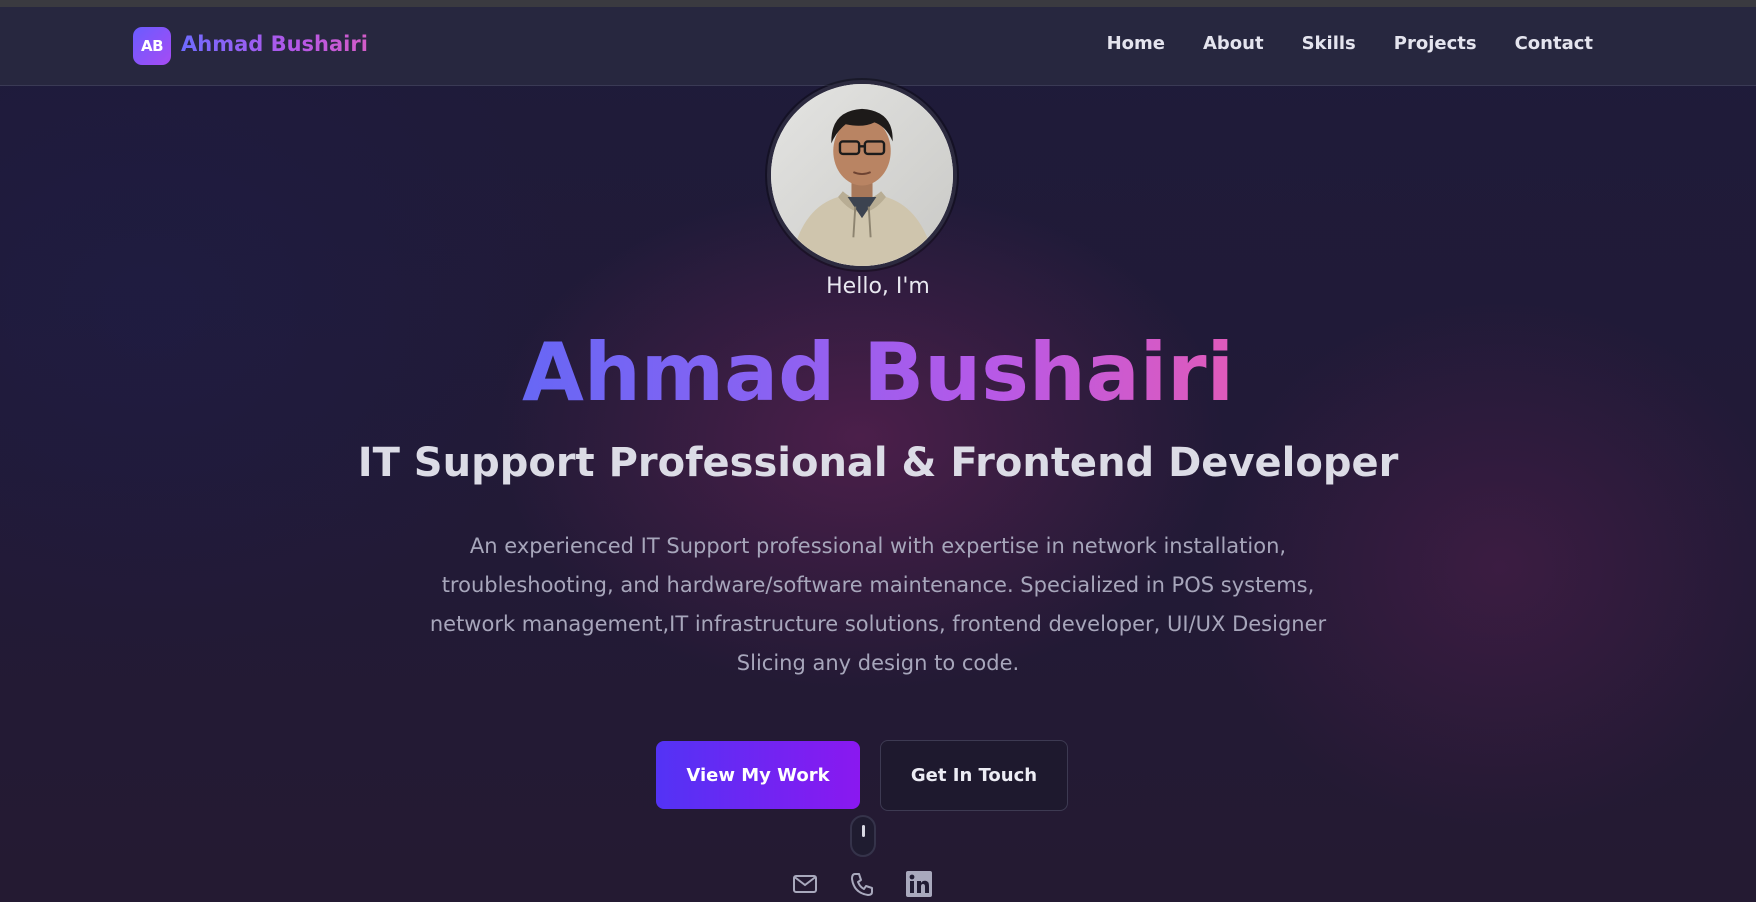 This screenshot has height=902, width=1756. I want to click on nav-link-projects: Projects, so click(1435, 43).